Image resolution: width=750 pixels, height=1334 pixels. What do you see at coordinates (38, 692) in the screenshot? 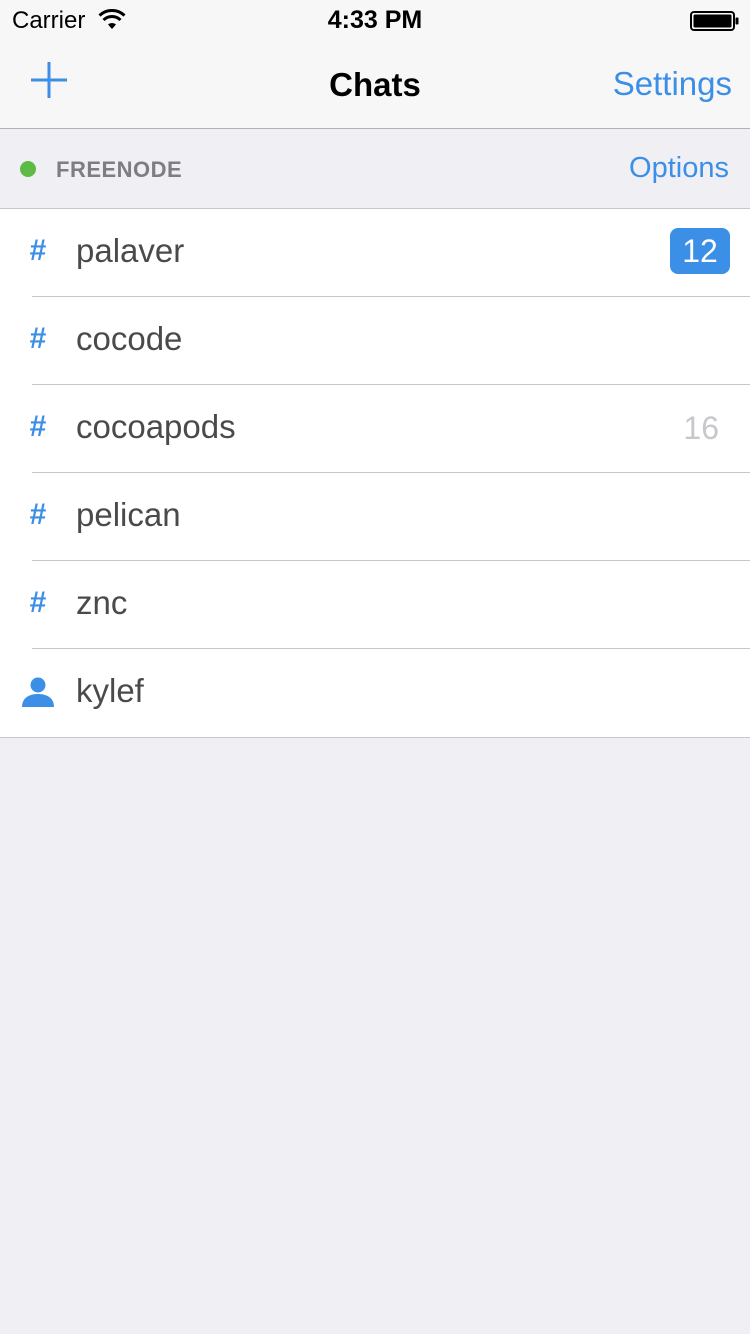
I see `person-icon` at bounding box center [38, 692].